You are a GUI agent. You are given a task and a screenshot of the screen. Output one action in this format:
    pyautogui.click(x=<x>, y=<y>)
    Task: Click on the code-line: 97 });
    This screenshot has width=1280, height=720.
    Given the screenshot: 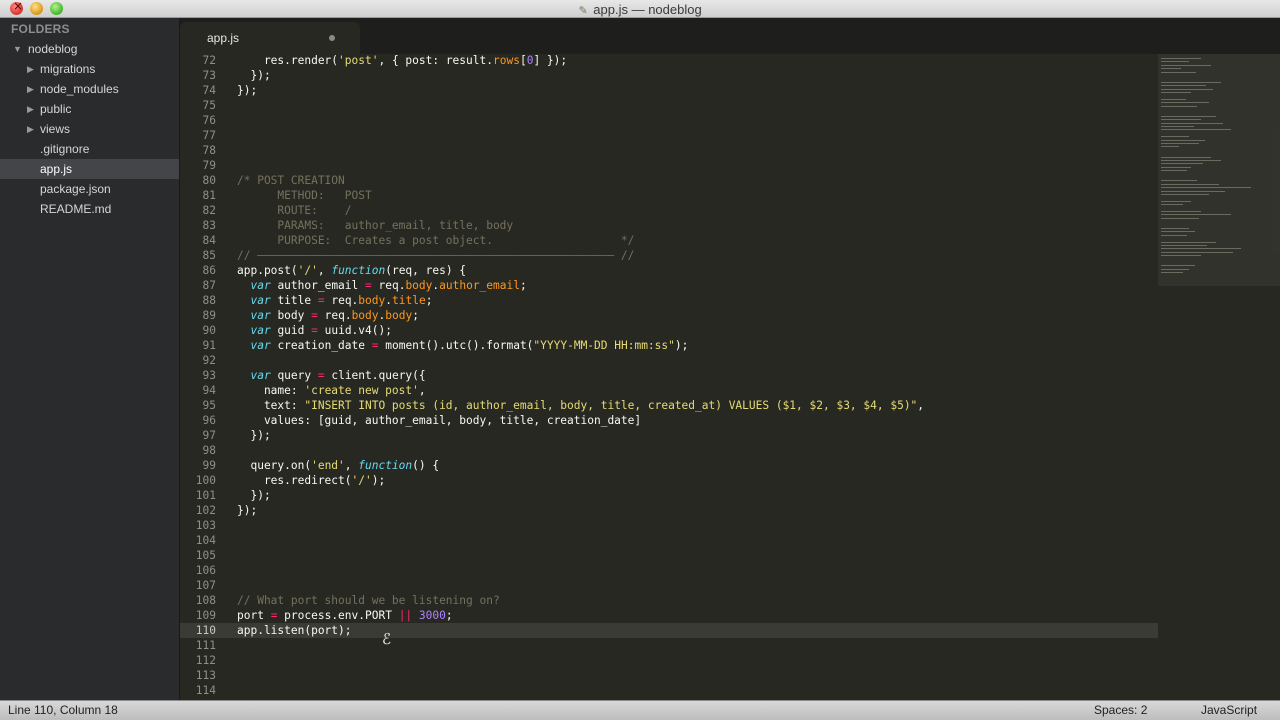 What is the action you would take?
    pyautogui.click(x=669, y=435)
    